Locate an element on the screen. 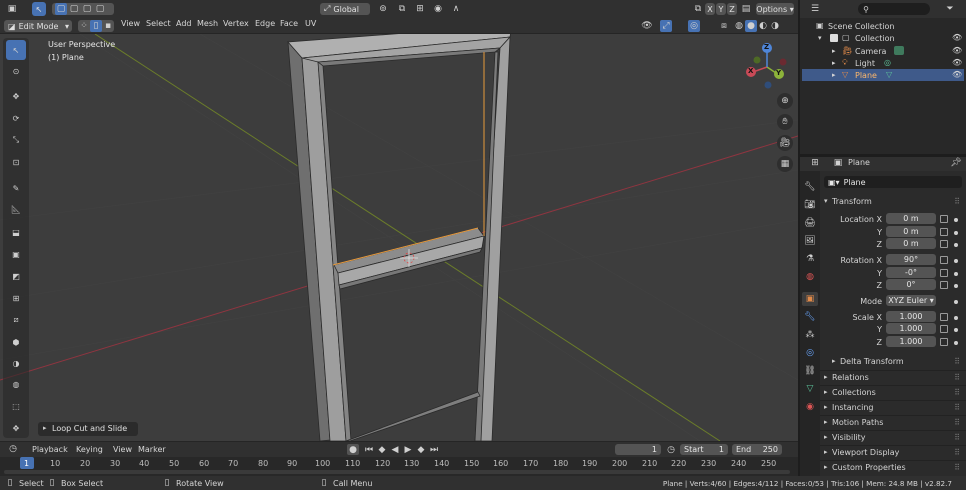  xray-icon: ⧈ is located at coordinates (724, 26).